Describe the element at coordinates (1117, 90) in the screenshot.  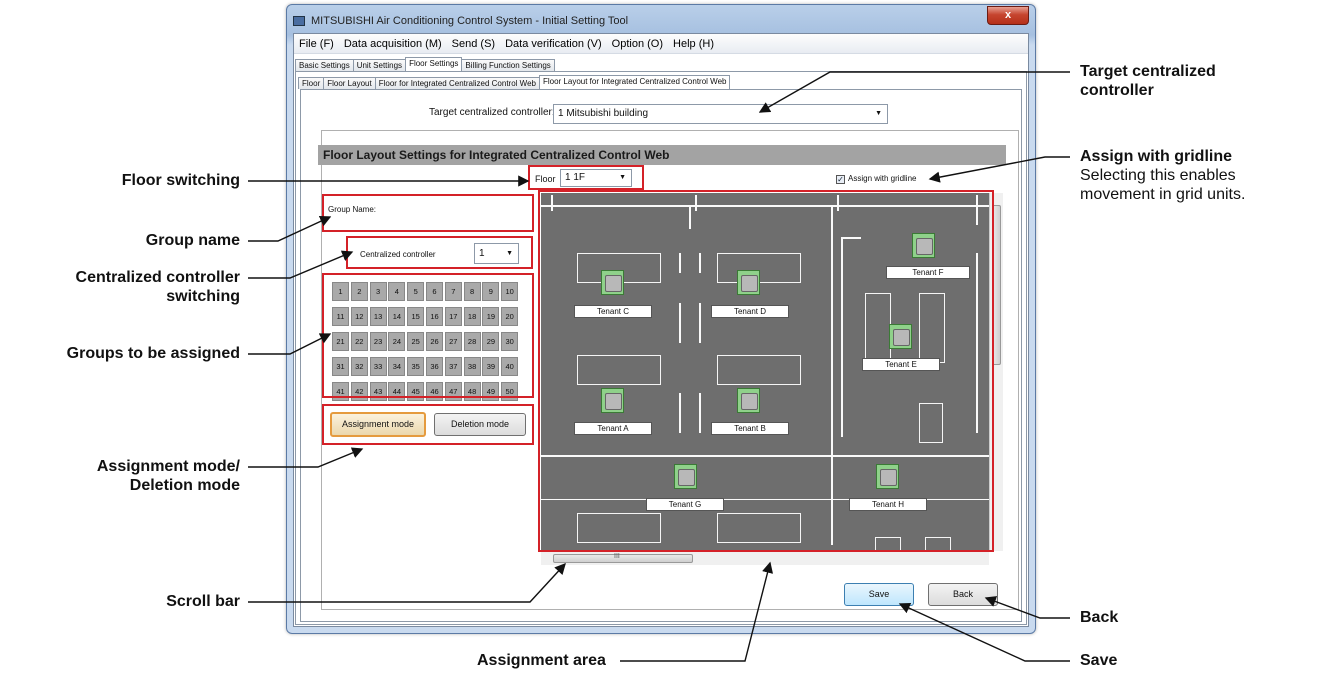
I see `callout-line: controller` at that location.